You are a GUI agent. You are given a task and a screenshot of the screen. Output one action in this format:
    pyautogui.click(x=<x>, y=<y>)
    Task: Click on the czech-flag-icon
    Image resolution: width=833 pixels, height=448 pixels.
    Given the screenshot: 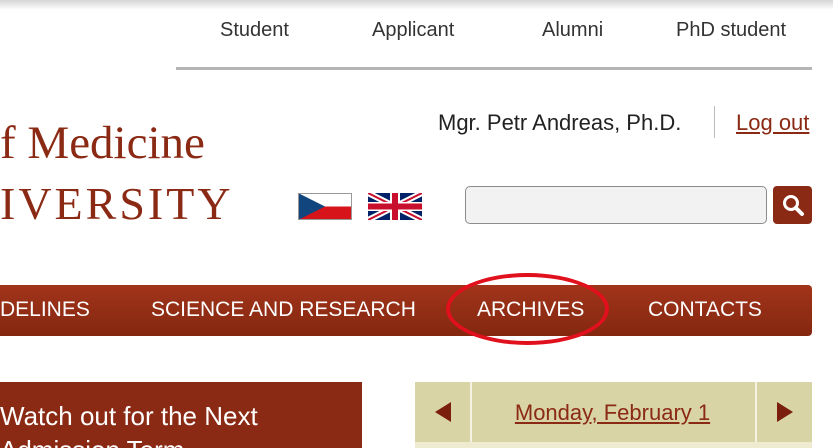 What is the action you would take?
    pyautogui.click(x=325, y=206)
    